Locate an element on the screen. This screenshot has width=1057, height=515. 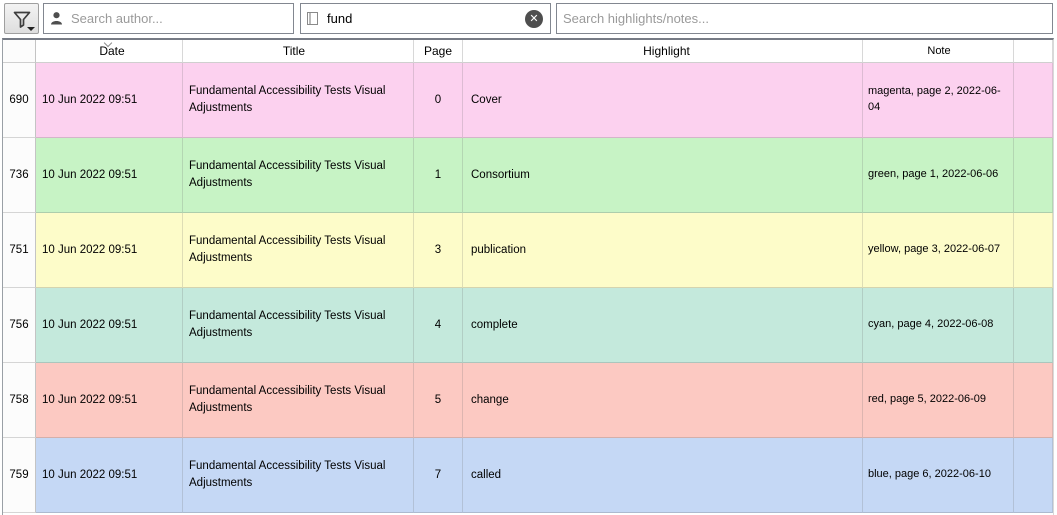
column-header-empty is located at coordinates (1033, 51).